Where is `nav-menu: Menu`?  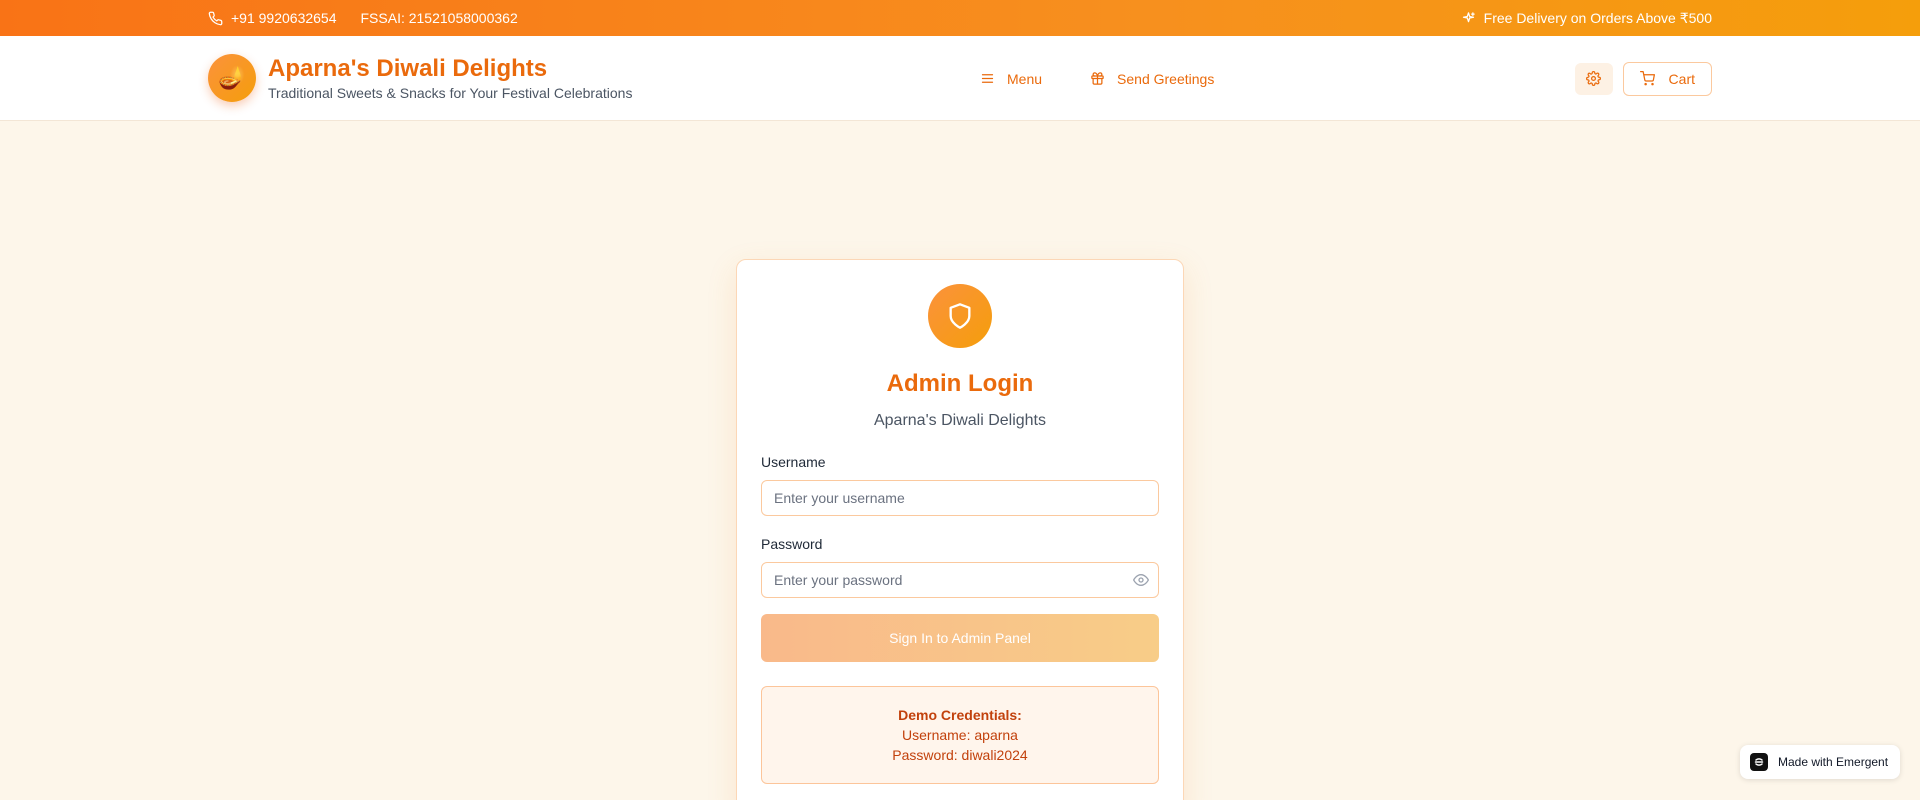 nav-menu: Menu is located at coordinates (1011, 79).